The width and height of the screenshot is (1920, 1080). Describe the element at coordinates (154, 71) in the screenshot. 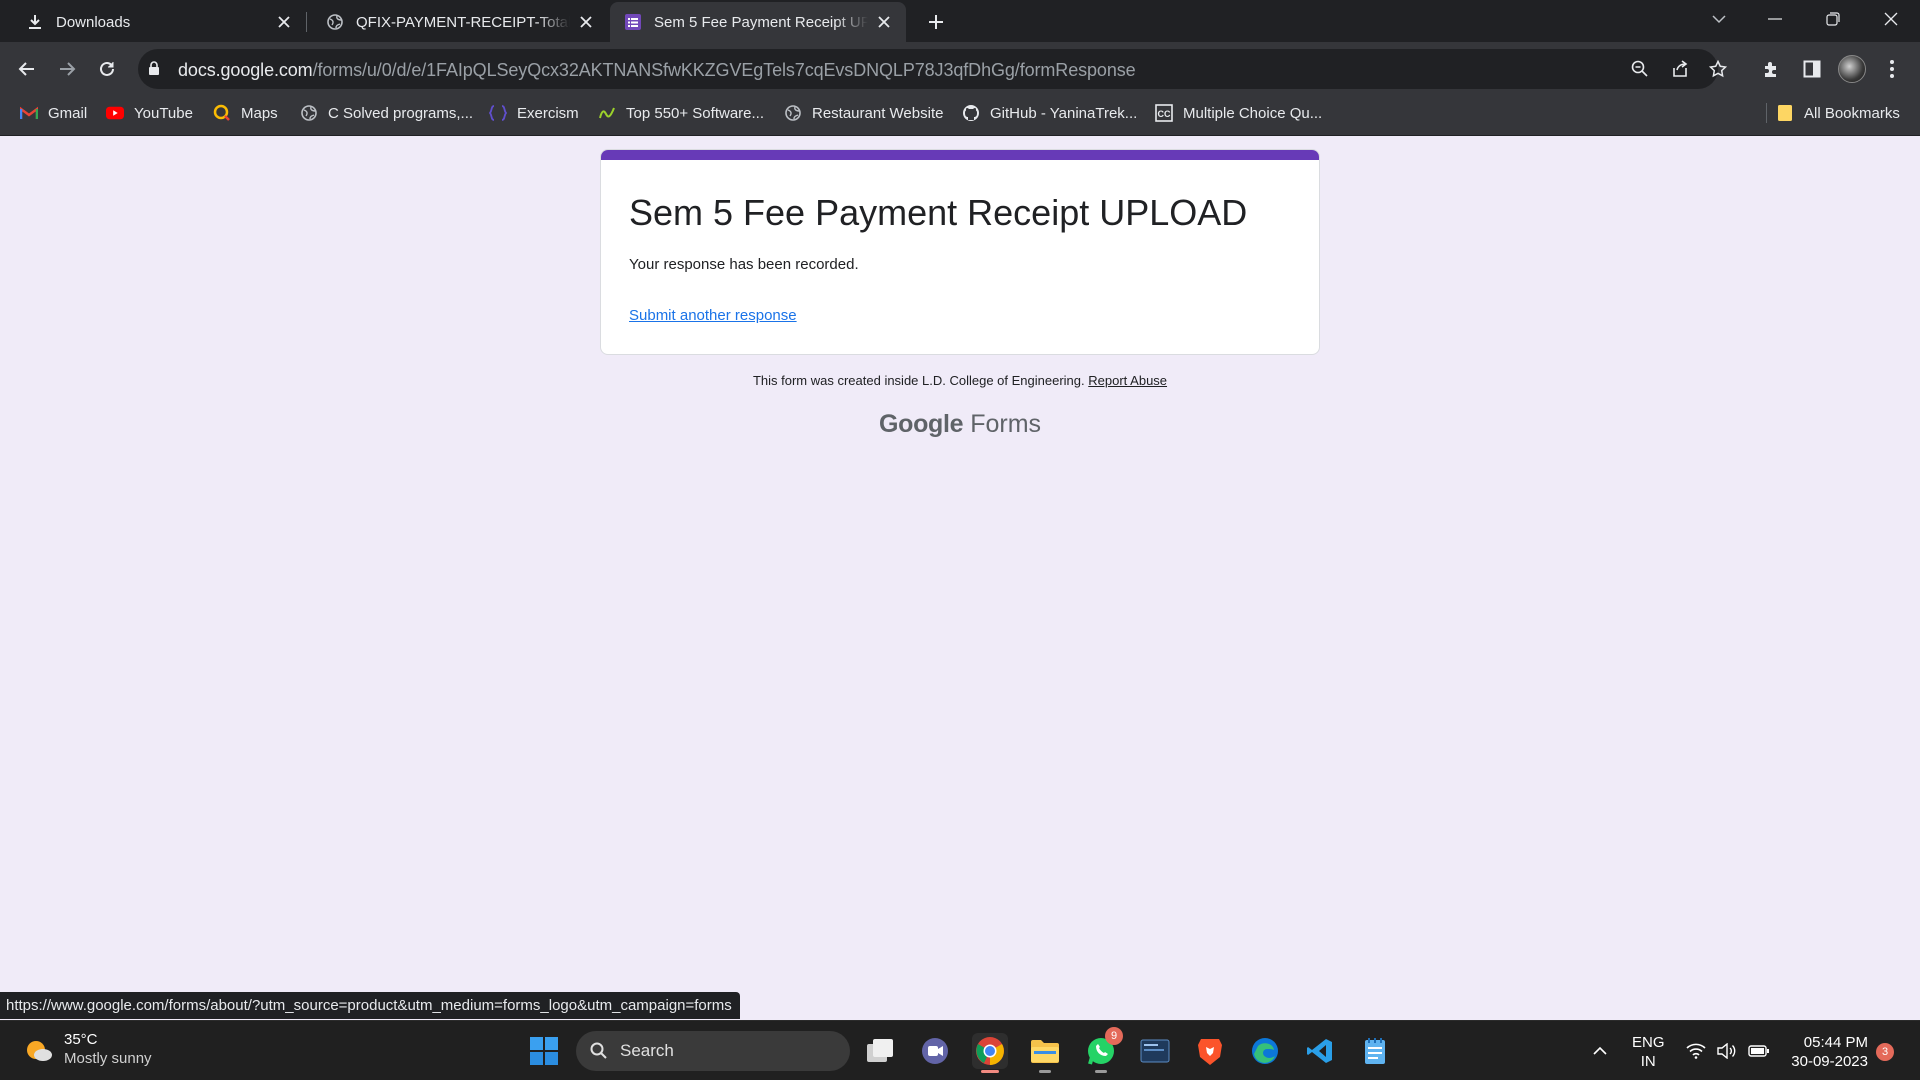

I see `lock-icon` at that location.